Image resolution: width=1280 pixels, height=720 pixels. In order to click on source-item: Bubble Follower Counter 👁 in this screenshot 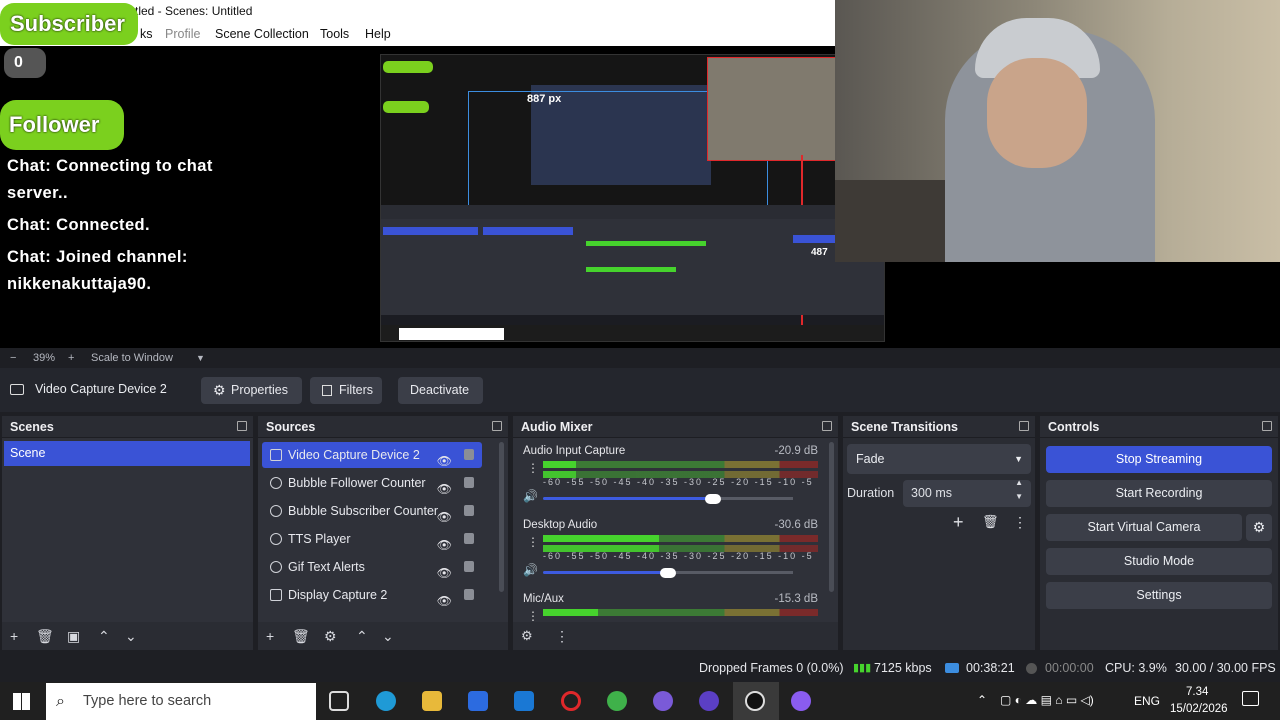, I will do `click(372, 483)`.